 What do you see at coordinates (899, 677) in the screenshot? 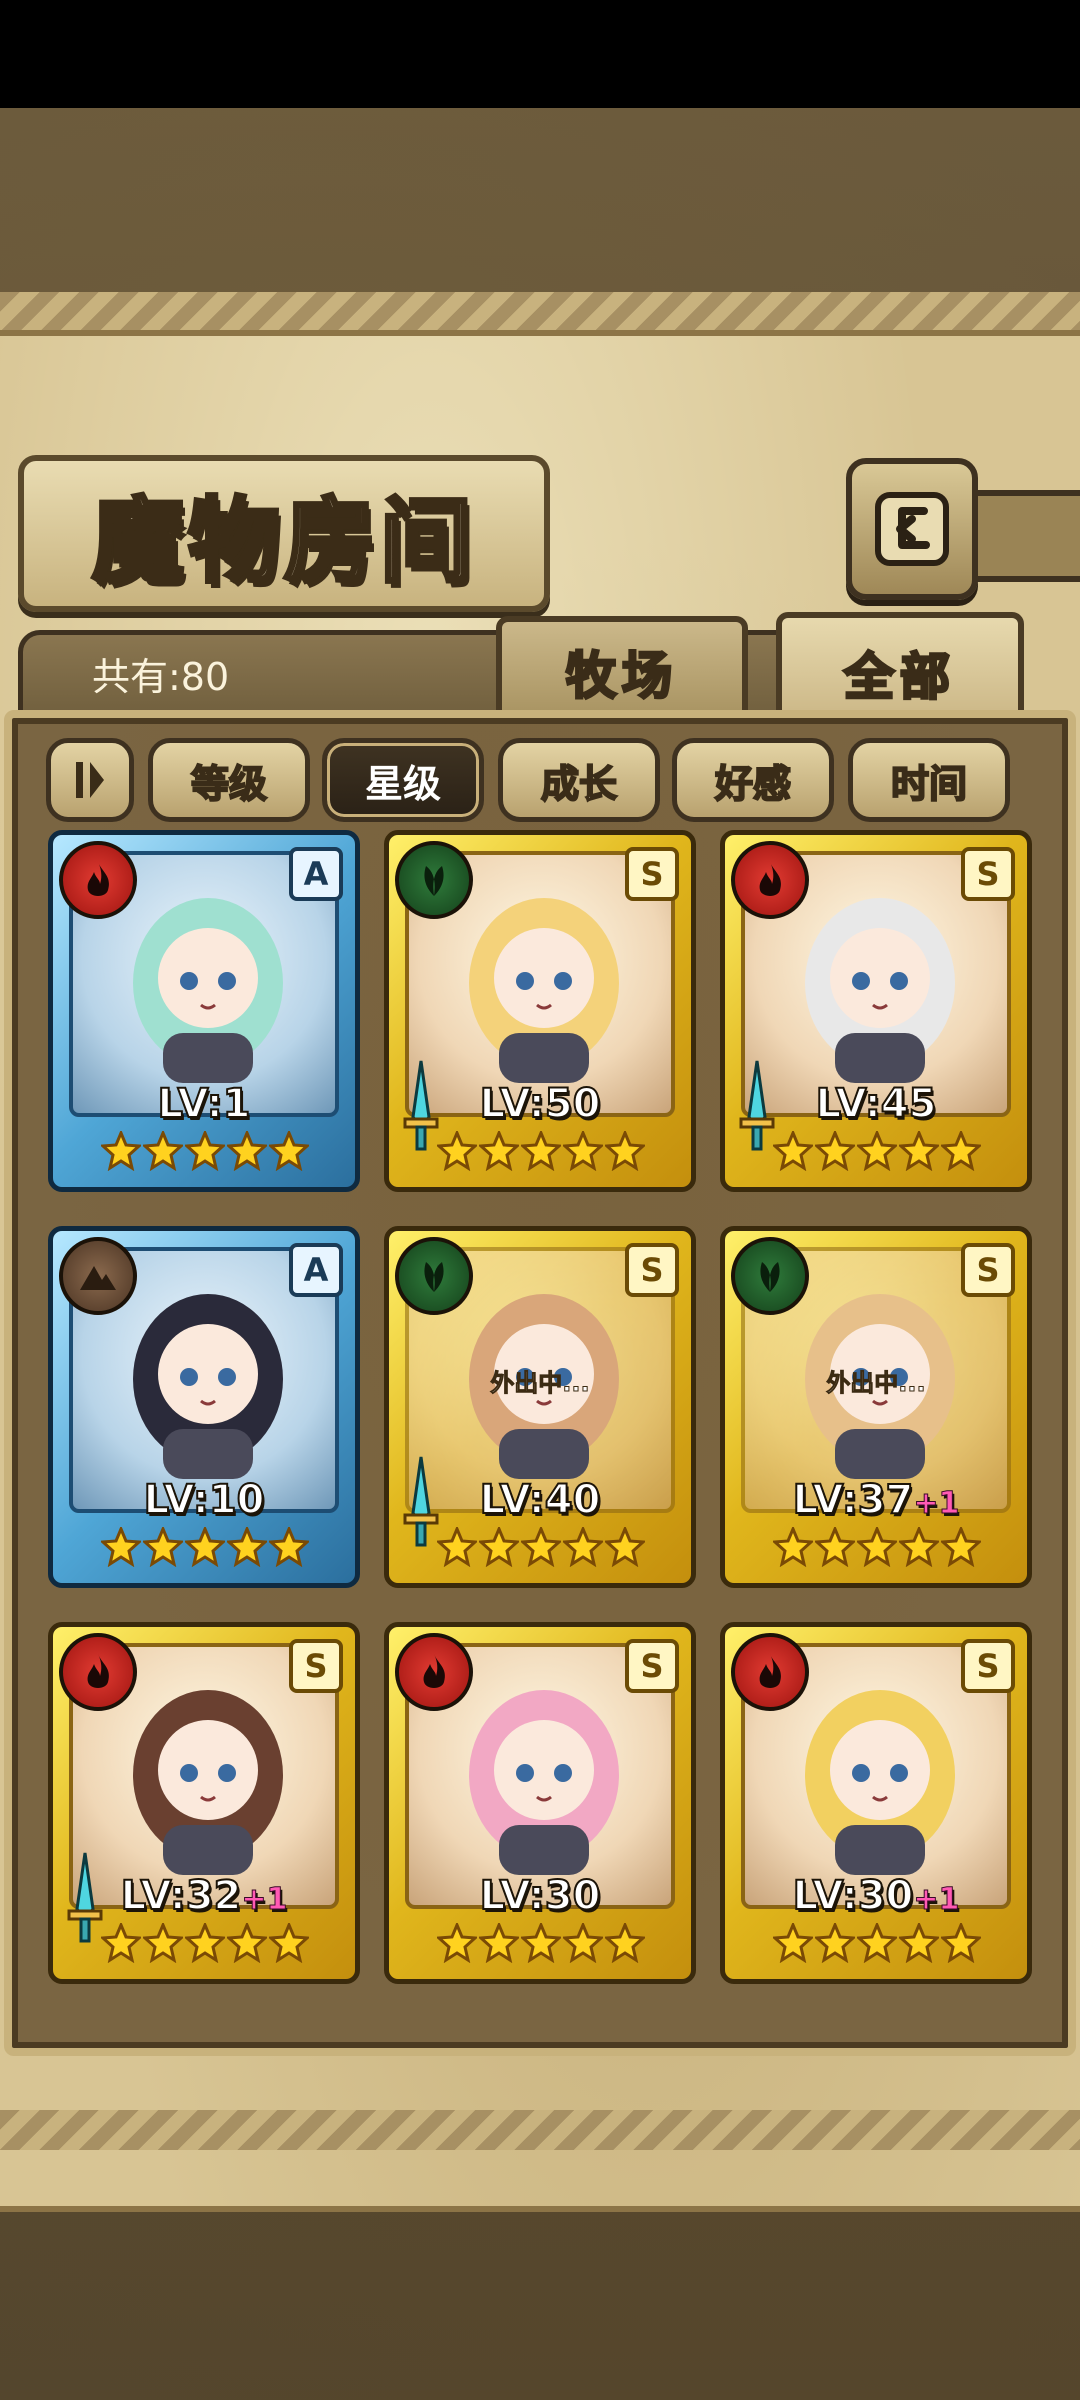
I see `tab-all-label: 全部` at bounding box center [899, 677].